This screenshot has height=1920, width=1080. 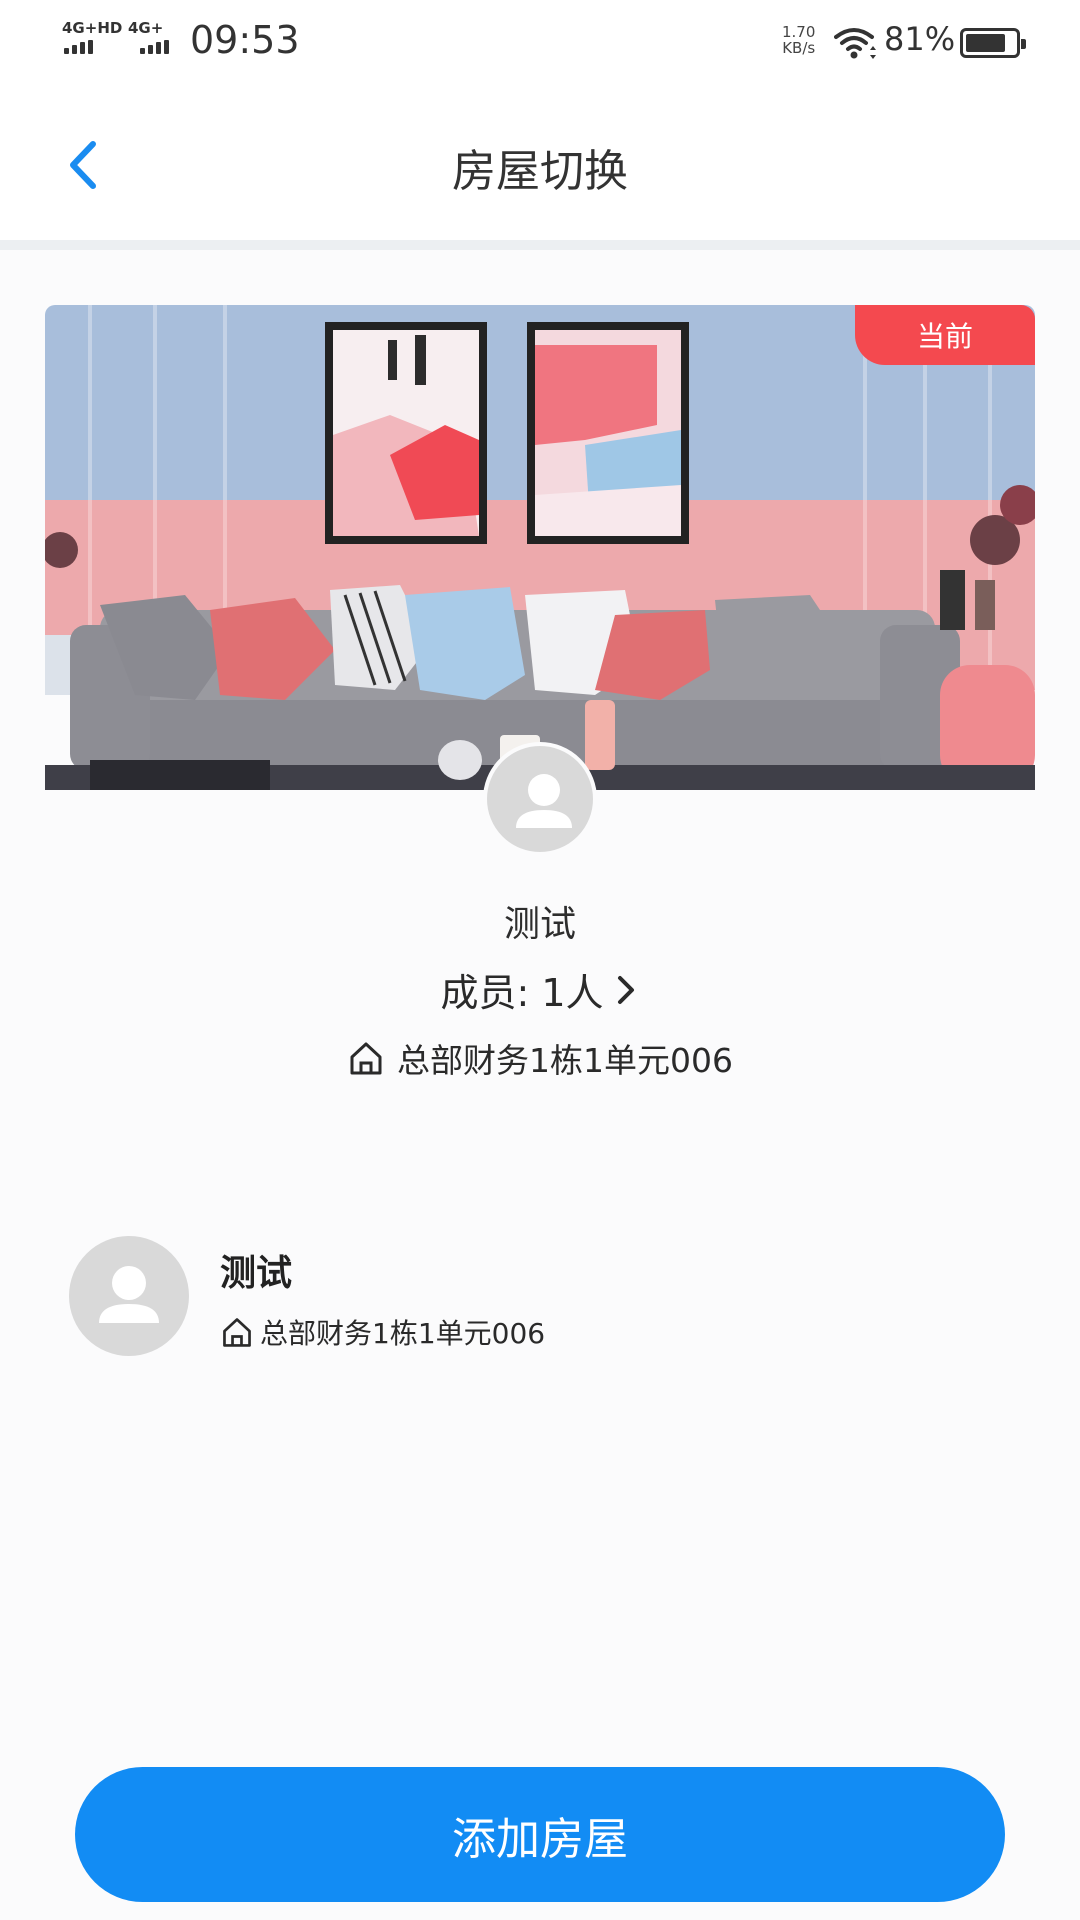 I want to click on wifi-icon, so click(x=855, y=43).